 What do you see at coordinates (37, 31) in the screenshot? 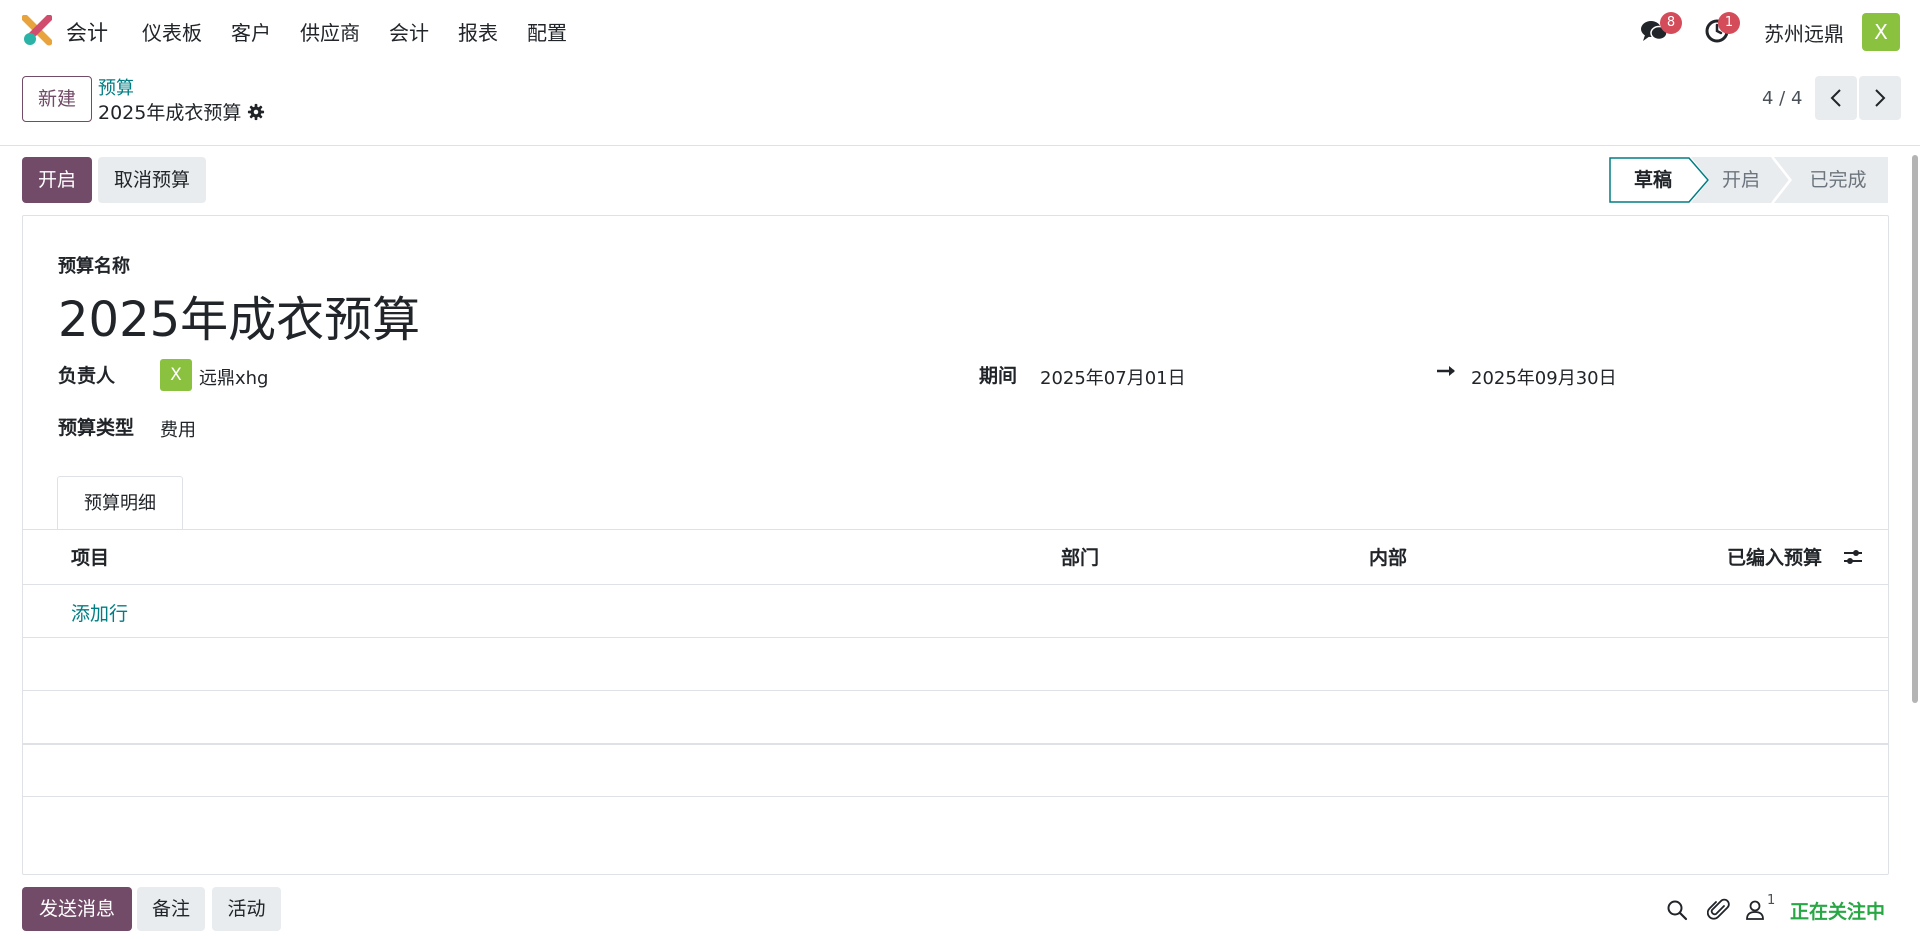
I see `app-logo-icon` at bounding box center [37, 31].